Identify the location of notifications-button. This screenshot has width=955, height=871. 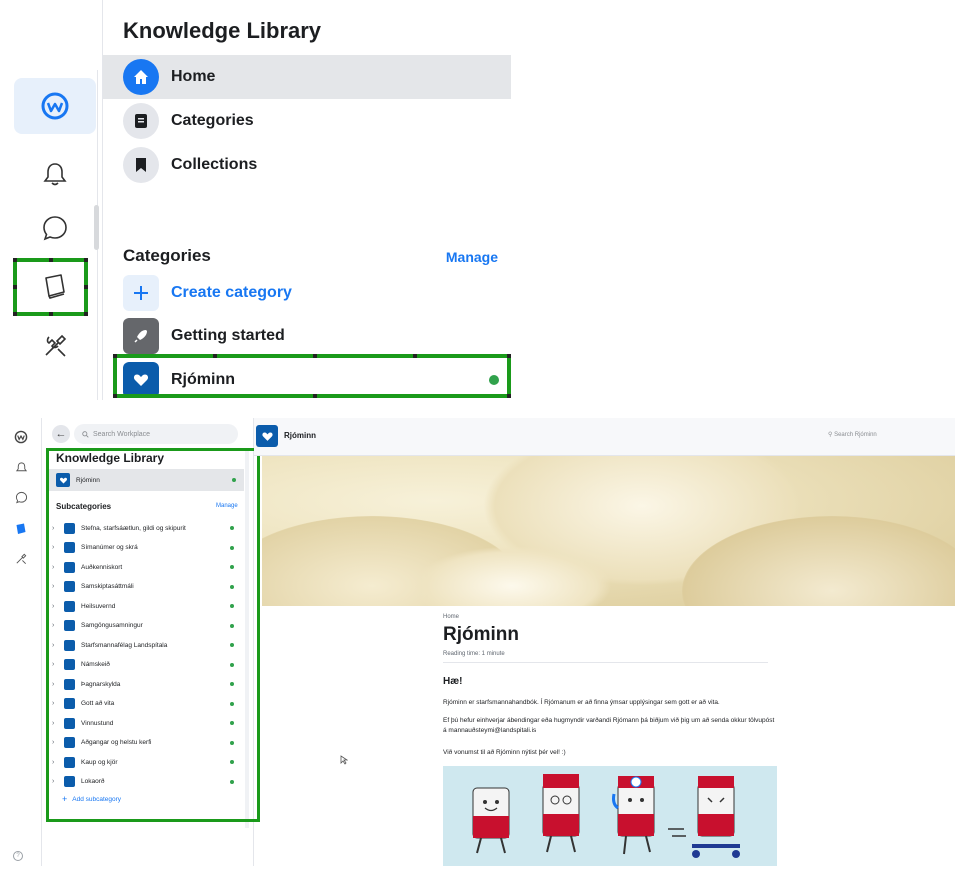
(55, 174).